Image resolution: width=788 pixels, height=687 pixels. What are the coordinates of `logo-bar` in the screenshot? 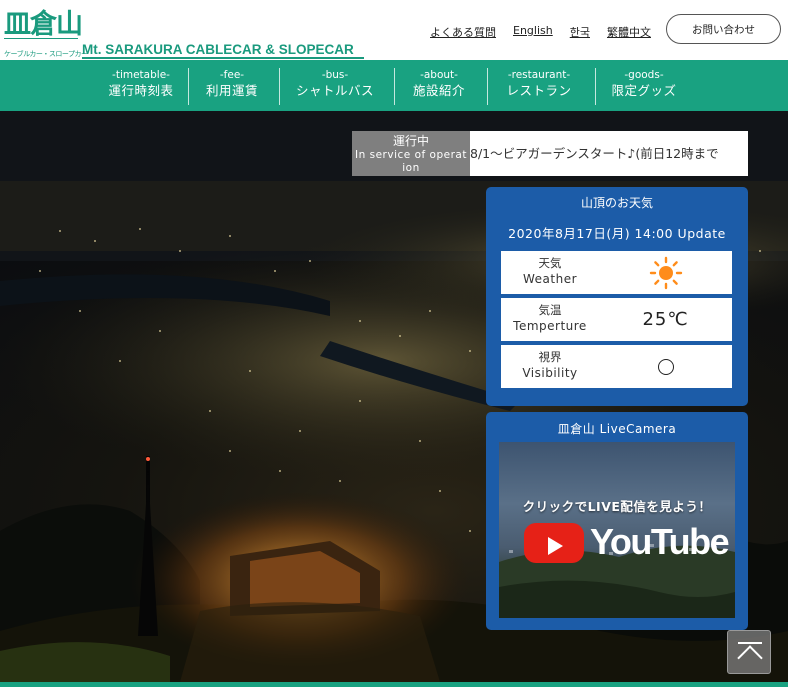 It's located at (223, 58).